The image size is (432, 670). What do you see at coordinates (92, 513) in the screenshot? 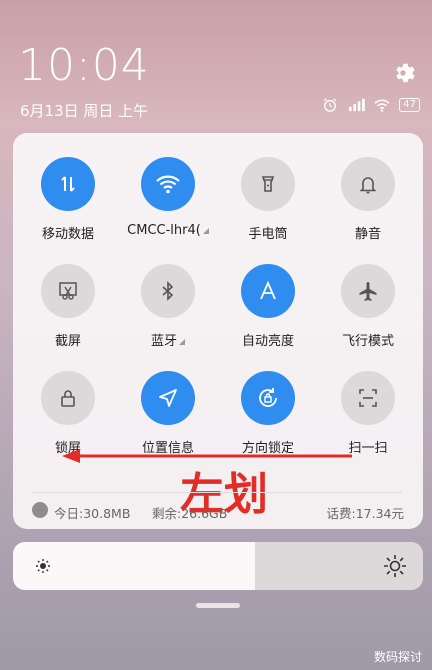
I see `today-usage: 今日:30.8MB` at bounding box center [92, 513].